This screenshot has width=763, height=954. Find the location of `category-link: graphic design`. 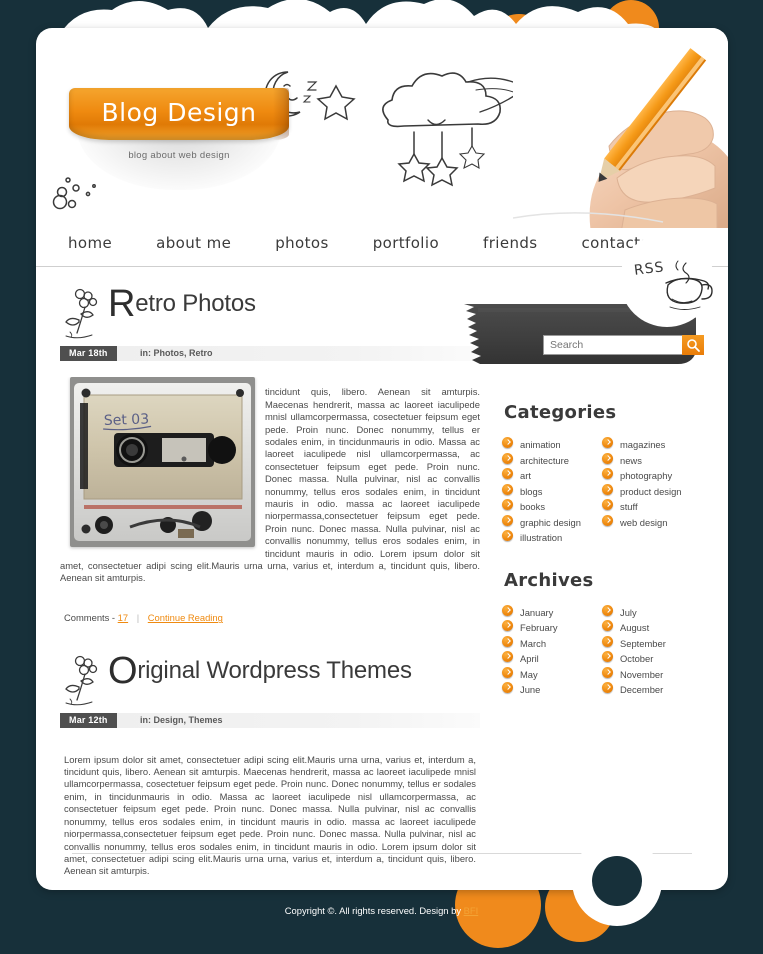

category-link: graphic design is located at coordinates (550, 522).